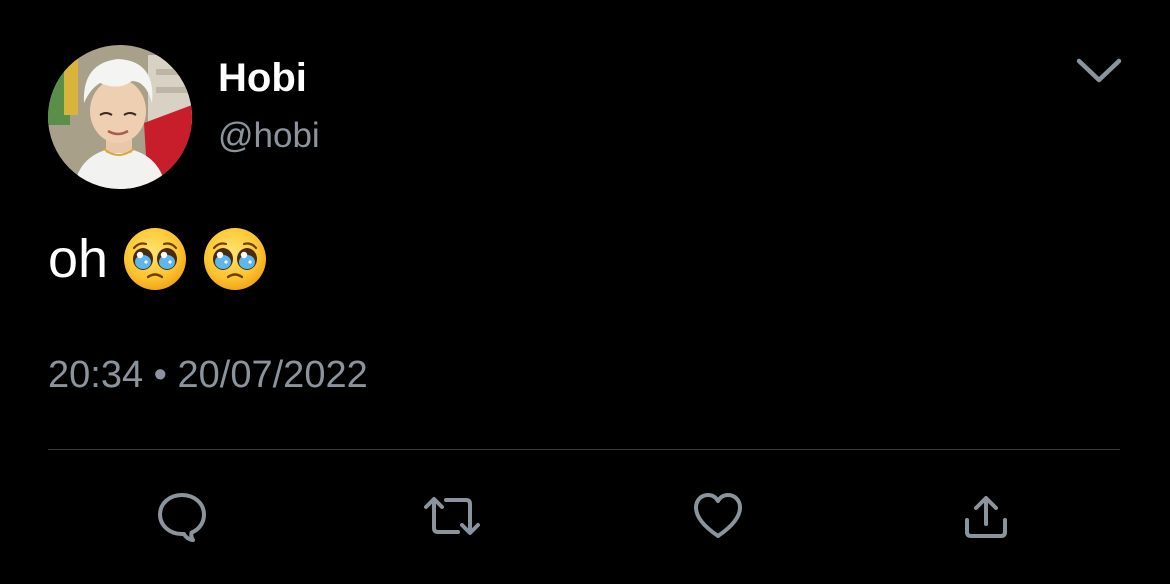 The height and width of the screenshot is (584, 1170). I want to click on divider, so click(584, 449).